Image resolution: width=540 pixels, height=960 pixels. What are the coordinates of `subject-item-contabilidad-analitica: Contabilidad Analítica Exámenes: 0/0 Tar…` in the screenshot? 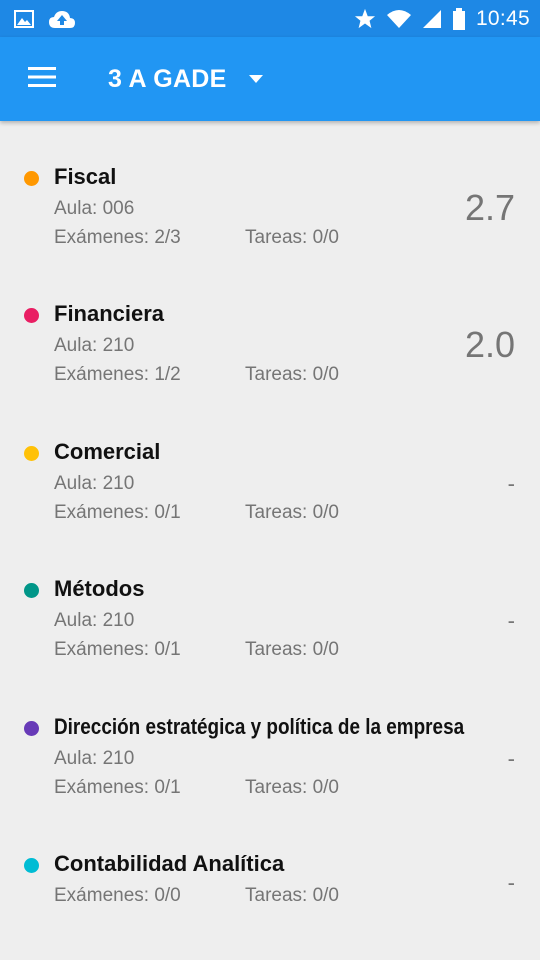 It's located at (270, 905).